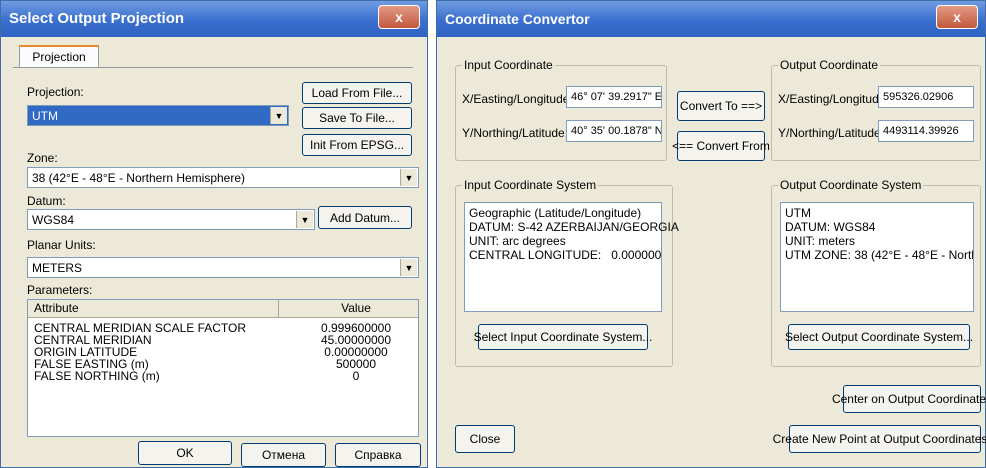 Image resolution: width=986 pixels, height=468 pixels. What do you see at coordinates (517, 99) in the screenshot?
I see `input-x-label: X/Easting/Longitude:` at bounding box center [517, 99].